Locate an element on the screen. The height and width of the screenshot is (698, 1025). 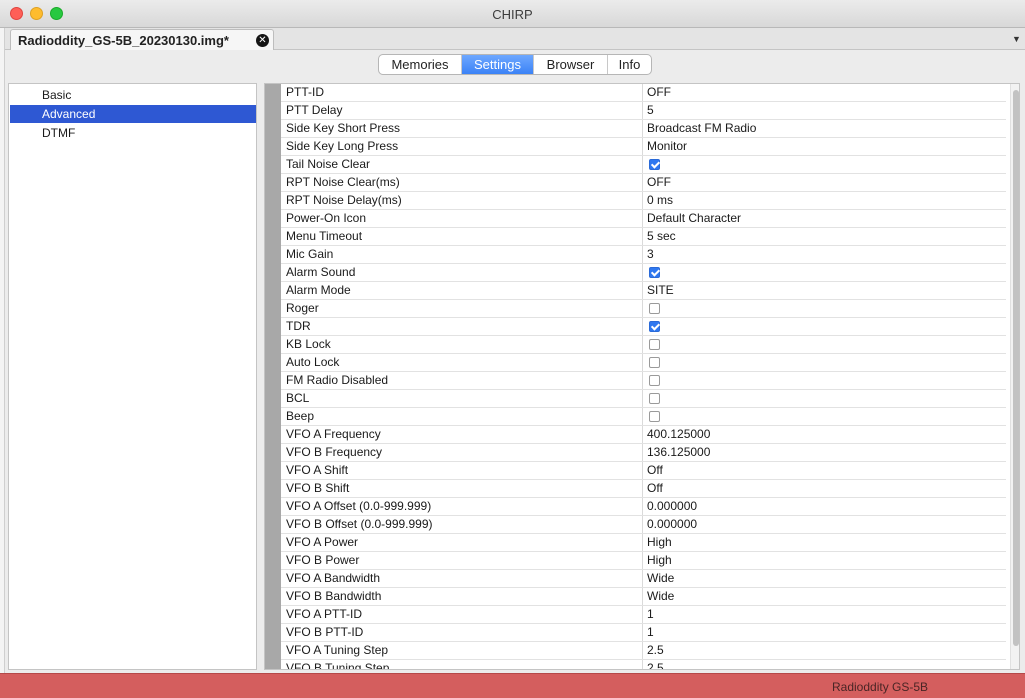
close-circle-icon: ✕ is located at coordinates (262, 40).